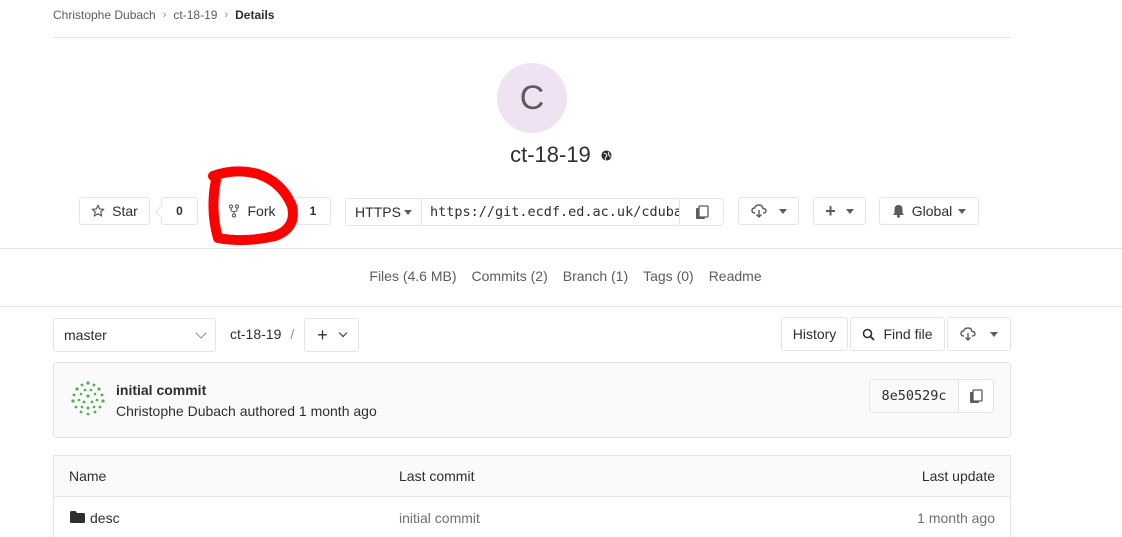 This screenshot has width=1122, height=537. What do you see at coordinates (532, 517) in the screenshot?
I see `table-row` at bounding box center [532, 517].